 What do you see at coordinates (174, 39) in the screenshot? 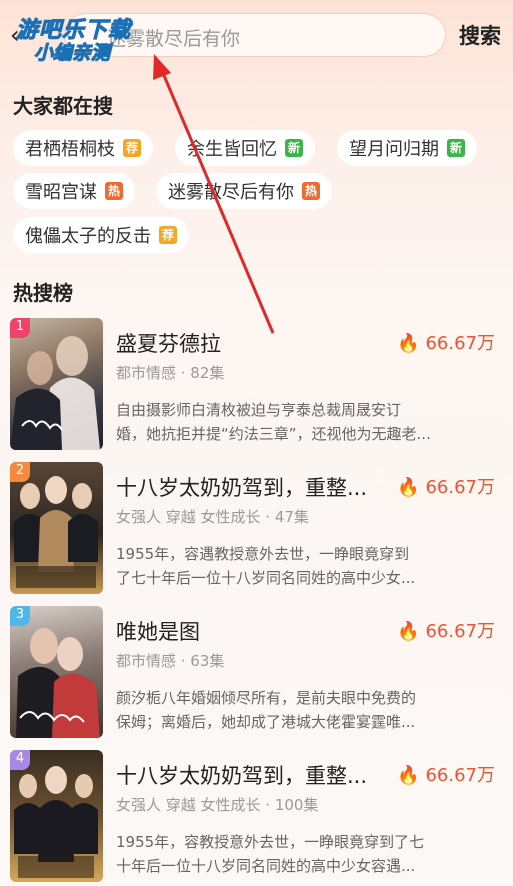
I see `search-placeholder: 迷雾散尽后有你` at bounding box center [174, 39].